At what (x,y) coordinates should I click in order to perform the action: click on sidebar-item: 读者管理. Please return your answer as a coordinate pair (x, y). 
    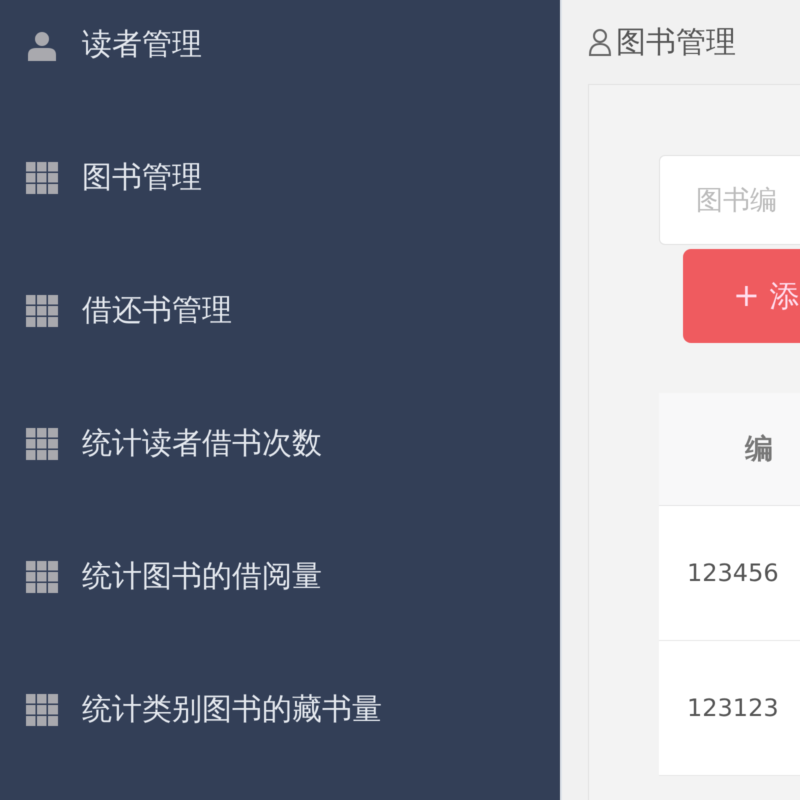
    Looking at the image, I should click on (280, 55).